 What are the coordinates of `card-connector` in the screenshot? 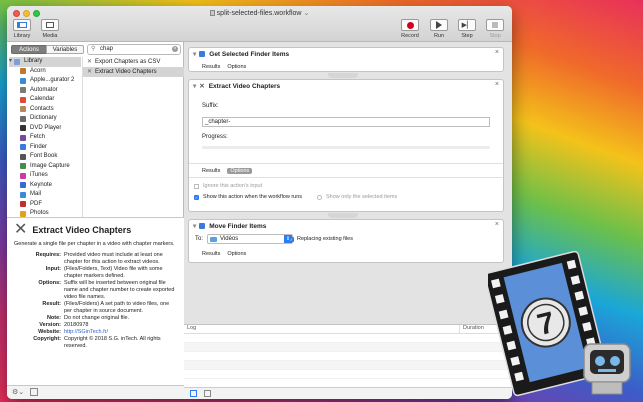 It's located at (343, 215).